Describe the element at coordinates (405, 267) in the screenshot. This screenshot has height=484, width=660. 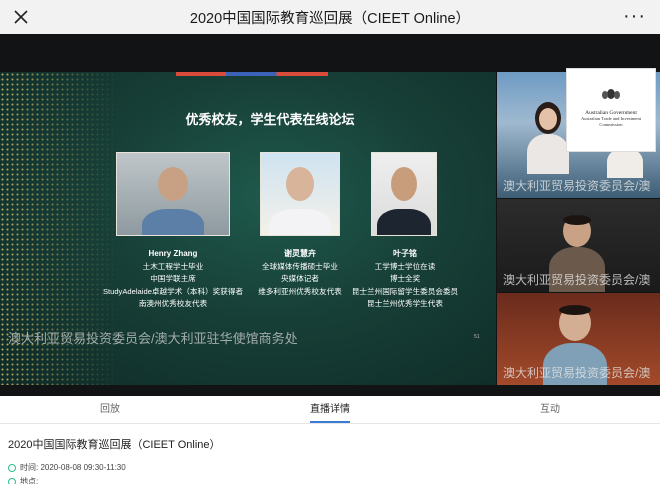
I see `speaker-detail: 工学博士学位在读` at that location.